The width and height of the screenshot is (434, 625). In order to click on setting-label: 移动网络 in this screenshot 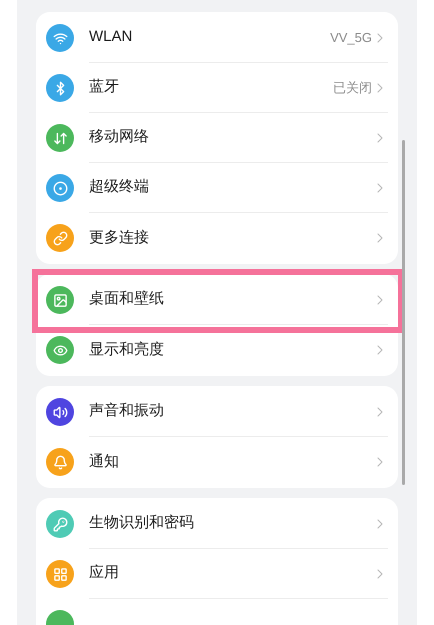, I will do `click(119, 137)`.